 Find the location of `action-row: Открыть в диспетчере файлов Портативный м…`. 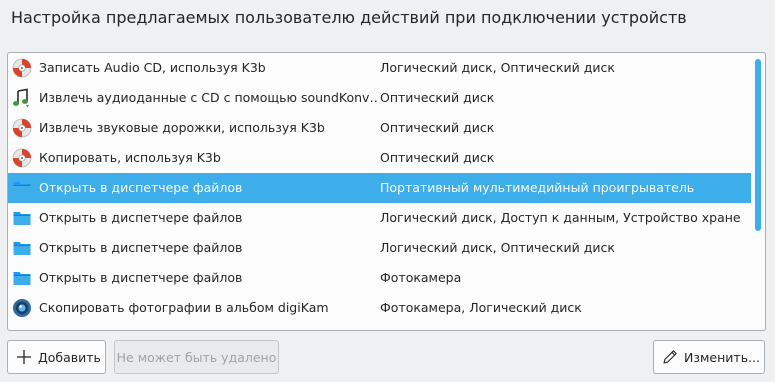

action-row: Открыть в диспетчере файлов Портативный м… is located at coordinates (379, 188).